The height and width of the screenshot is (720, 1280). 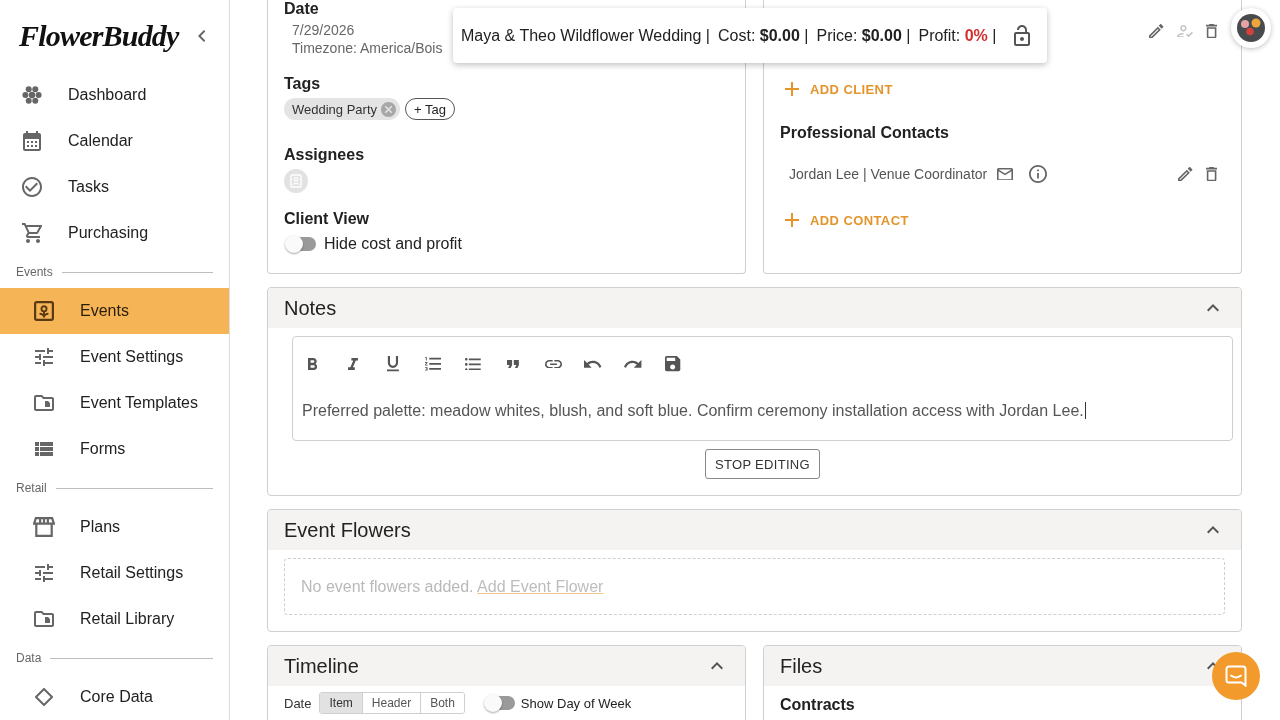 I want to click on mail-icon, so click(x=1005, y=174).